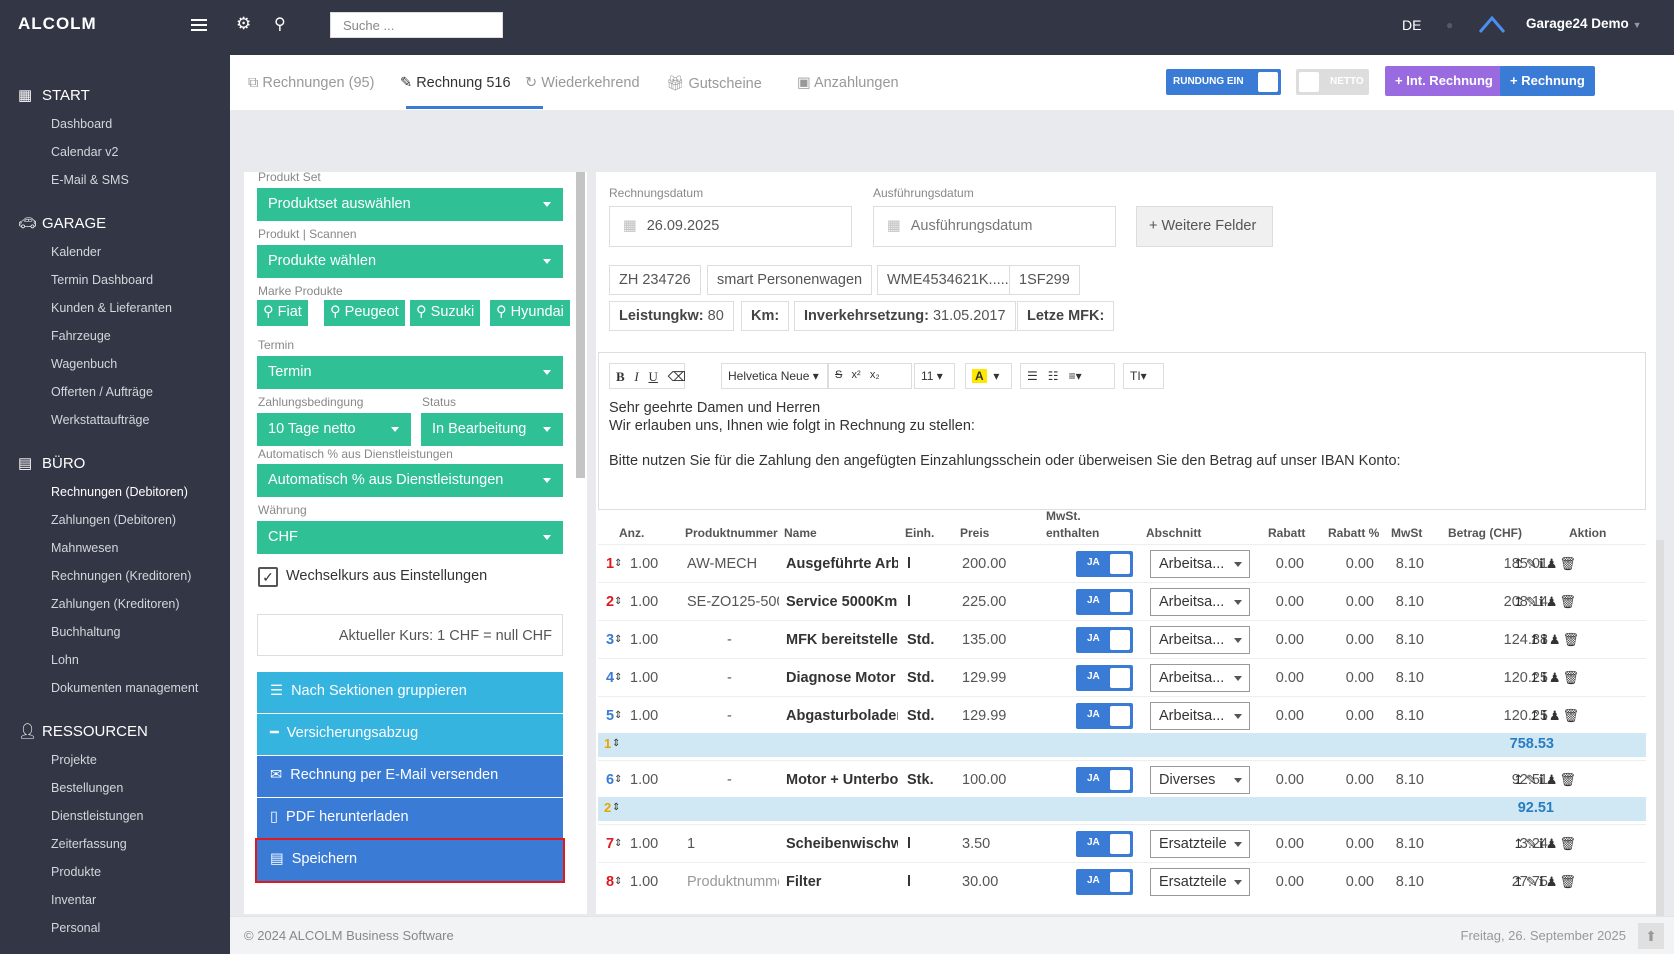 The width and height of the screenshot is (1674, 954). Describe the element at coordinates (364, 313) in the screenshot. I see `brand-peugeot-button: ⚲ Peugeot` at that location.